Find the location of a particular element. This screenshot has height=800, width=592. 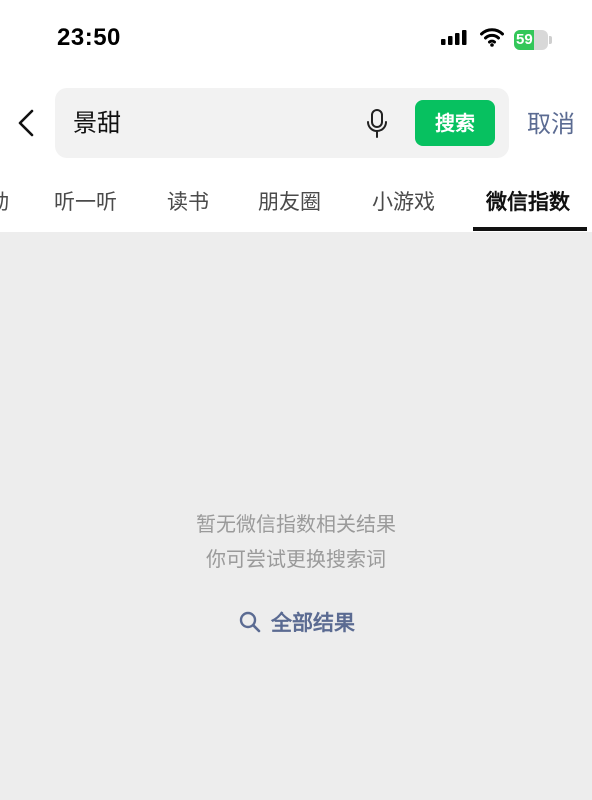

battery-icon: 59 is located at coordinates (534, 40).